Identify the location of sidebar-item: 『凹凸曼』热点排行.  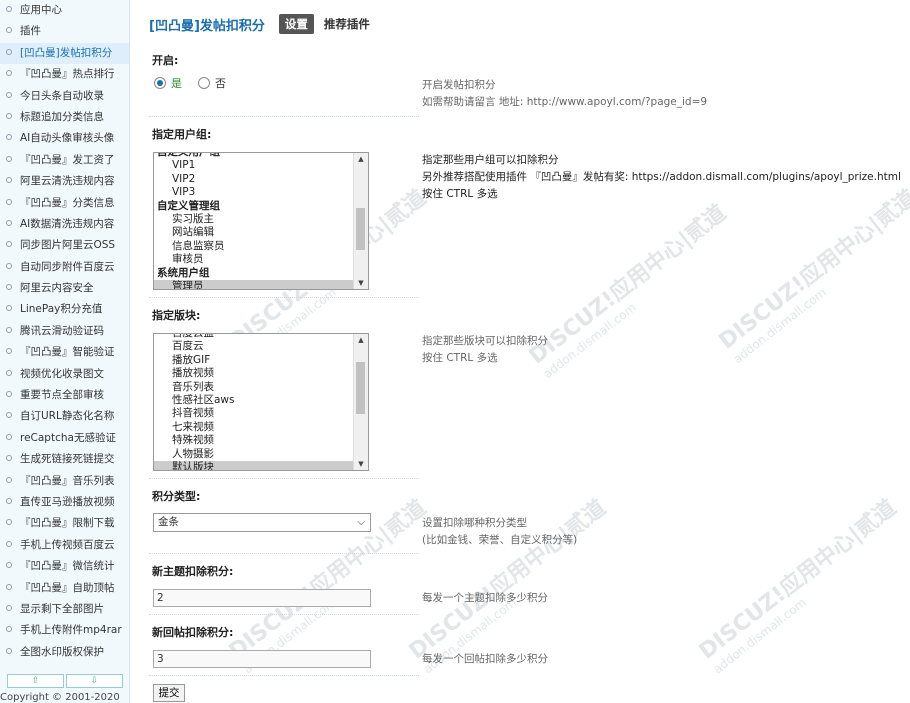
(64, 74).